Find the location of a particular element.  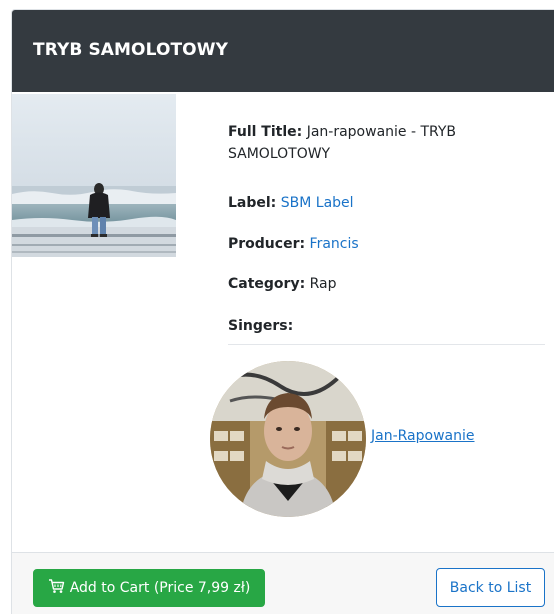

cart-icon is located at coordinates (56, 588).